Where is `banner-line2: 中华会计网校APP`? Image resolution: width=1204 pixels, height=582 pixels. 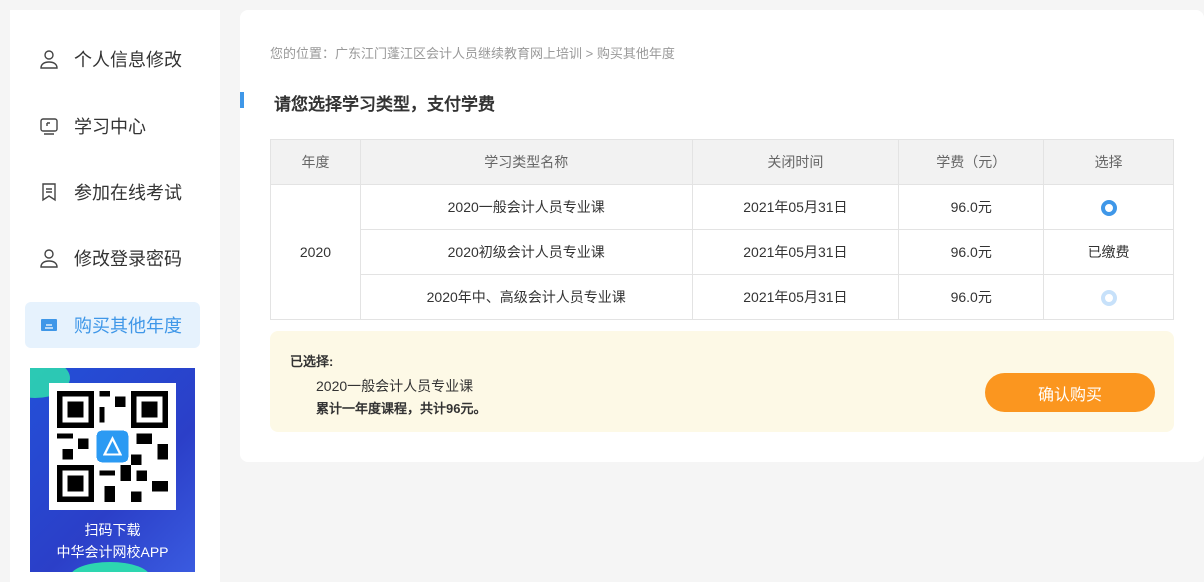 banner-line2: 中华会计网校APP is located at coordinates (112, 552).